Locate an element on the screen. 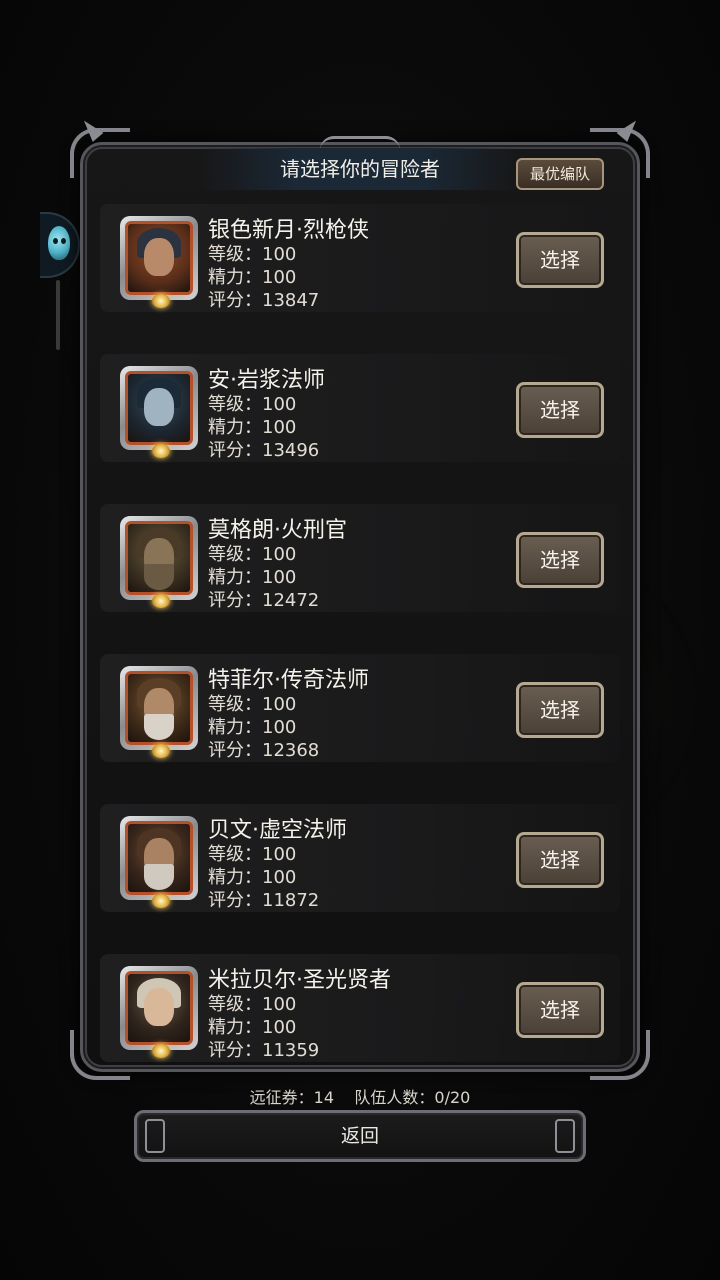  hero-score: 评分：12472 is located at coordinates (264, 600).